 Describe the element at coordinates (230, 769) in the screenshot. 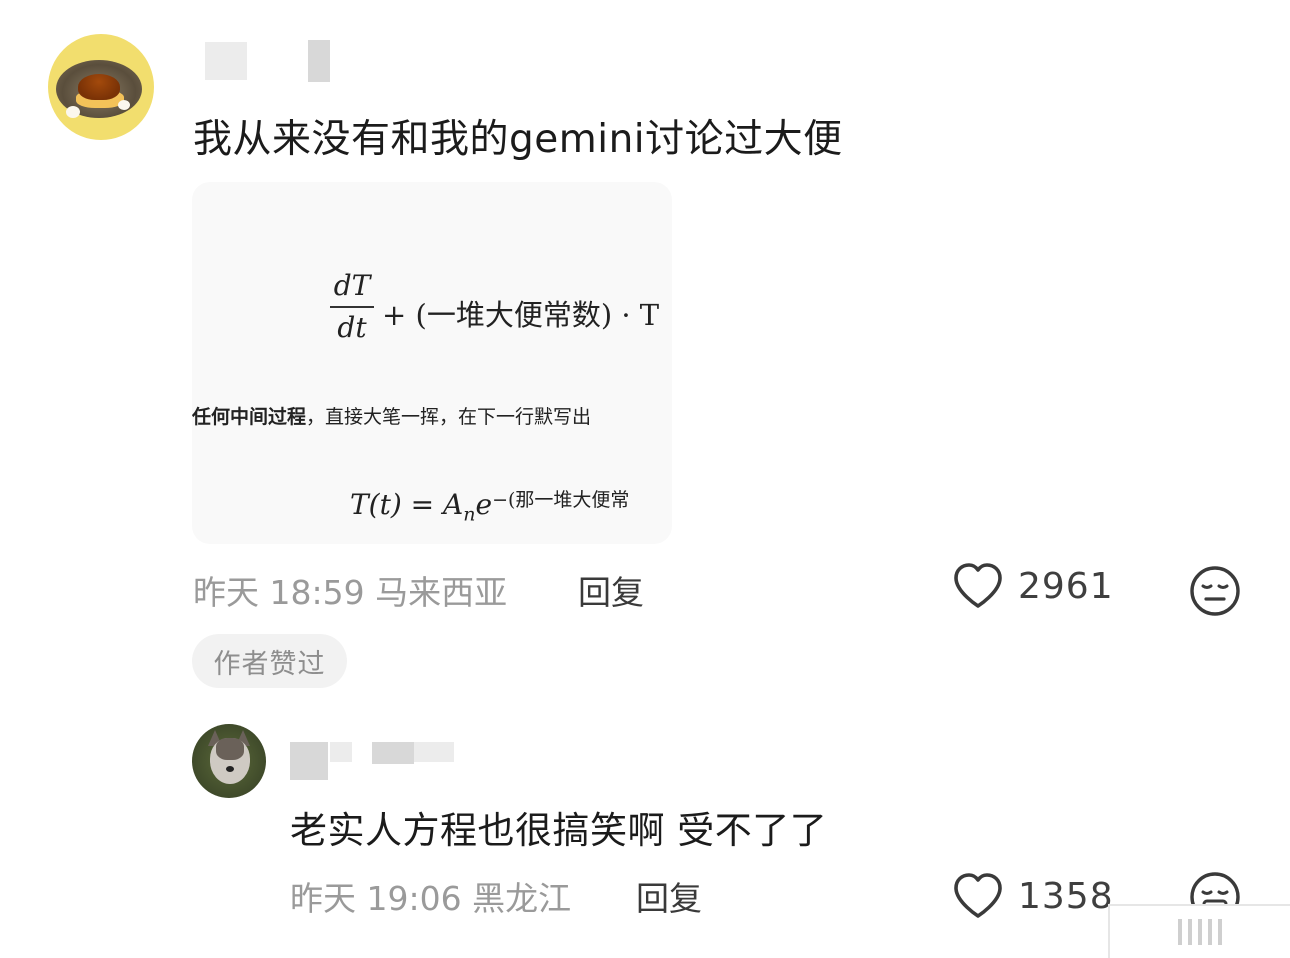

I see `avatar-dog-nose` at that location.